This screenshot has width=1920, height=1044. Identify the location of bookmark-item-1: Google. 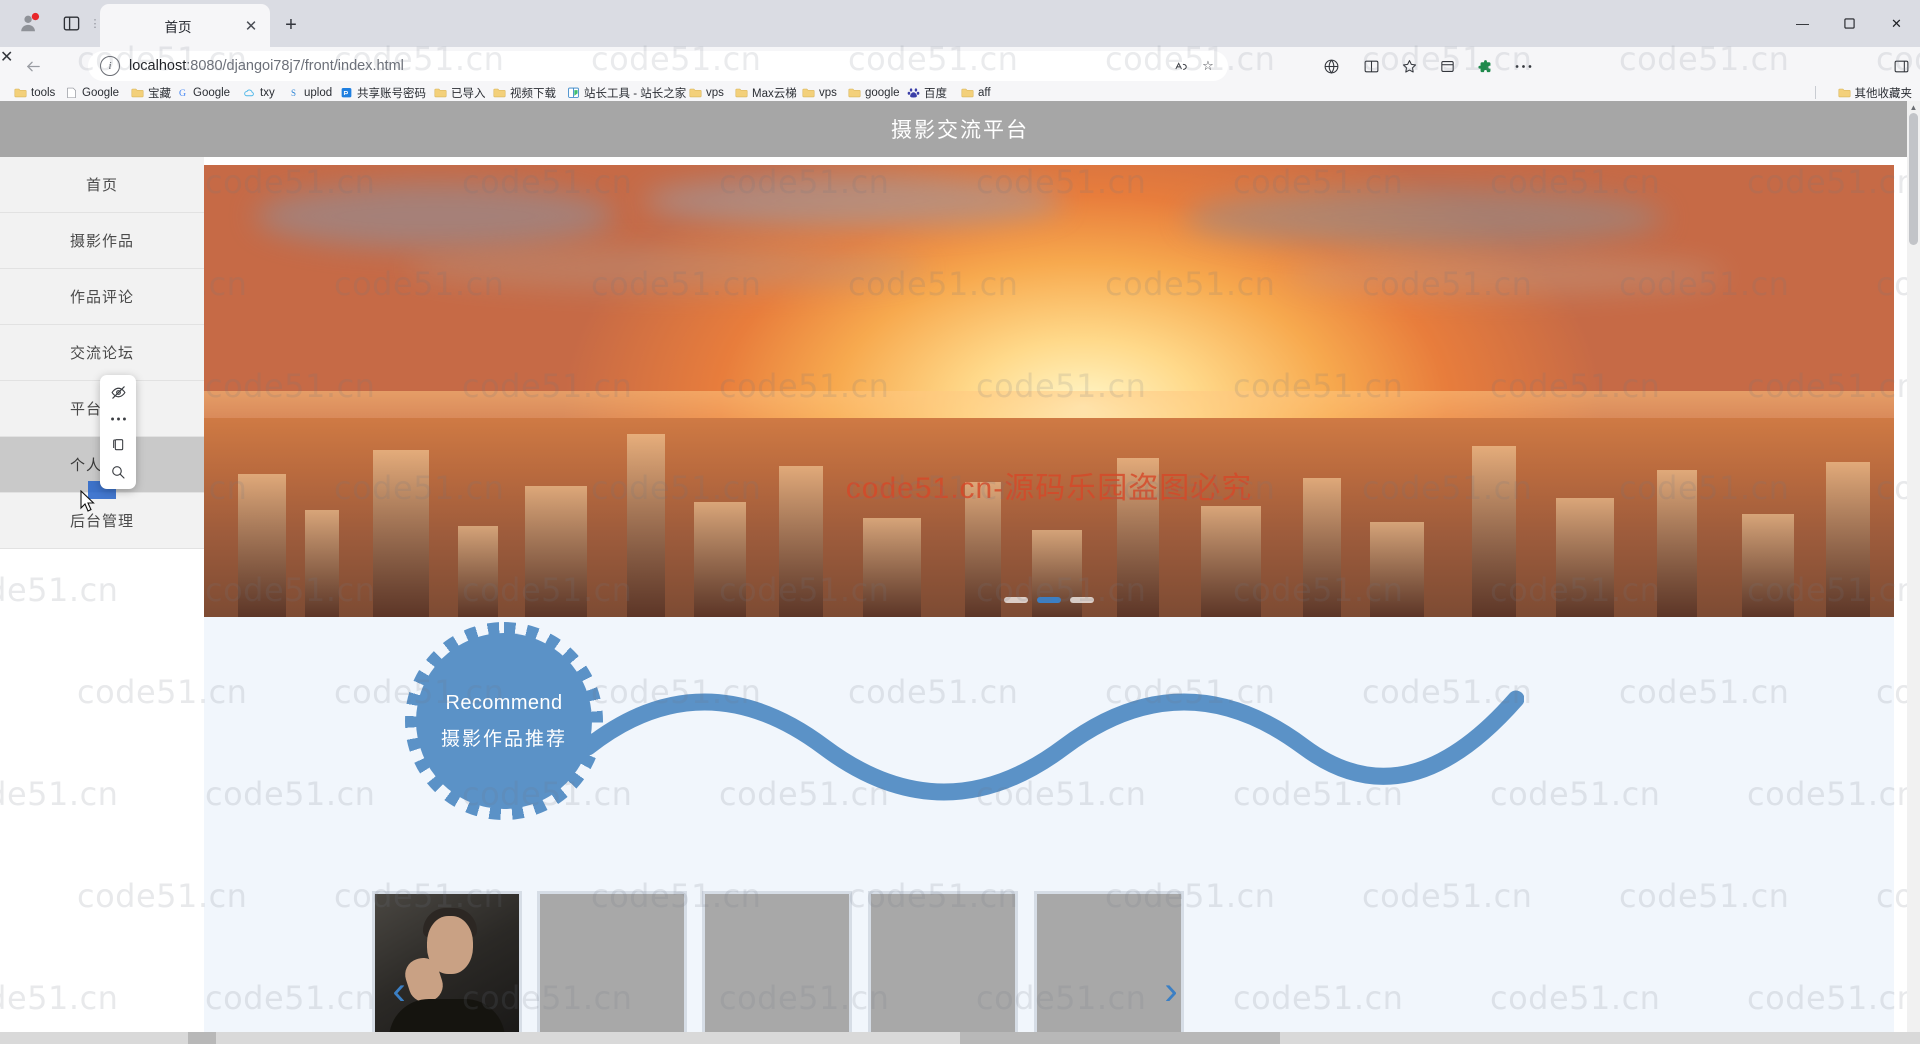
(92, 92).